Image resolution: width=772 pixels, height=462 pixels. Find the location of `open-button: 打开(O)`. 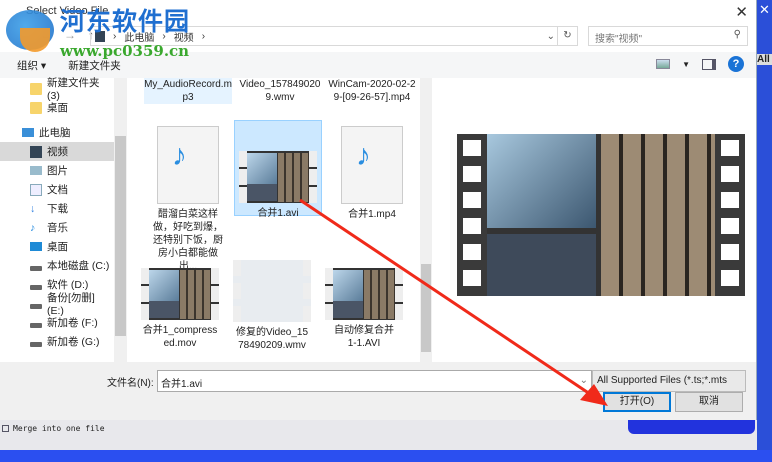

open-button: 打开(O) is located at coordinates (637, 402).